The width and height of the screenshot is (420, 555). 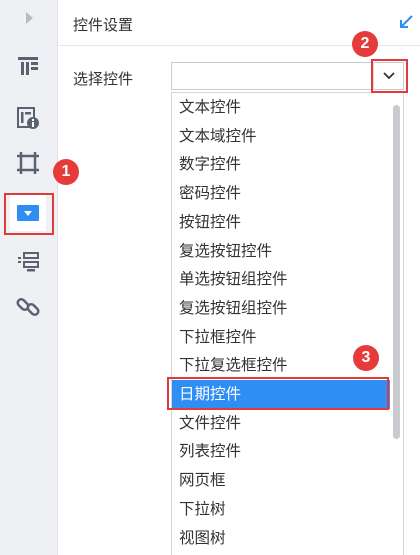 I want to click on form-layout-button, so click(x=28, y=66).